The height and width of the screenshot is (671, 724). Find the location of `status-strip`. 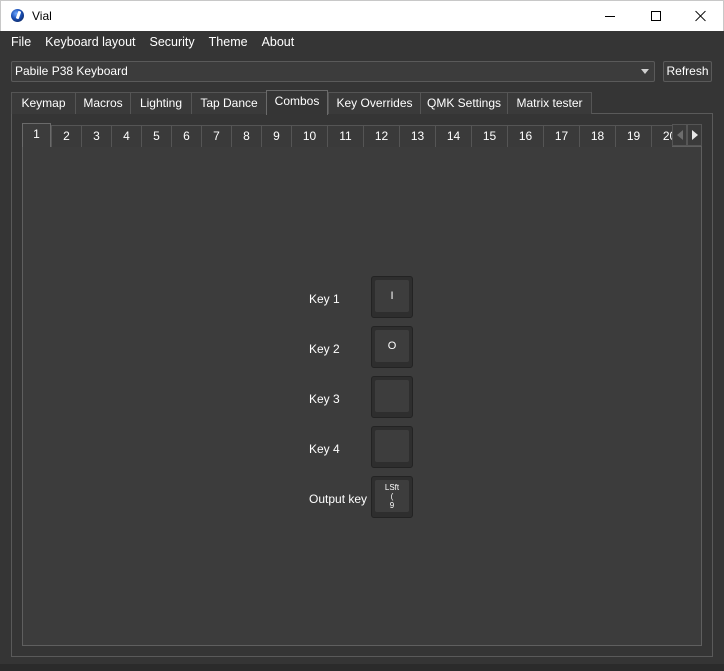

status-strip is located at coordinates (362, 667).